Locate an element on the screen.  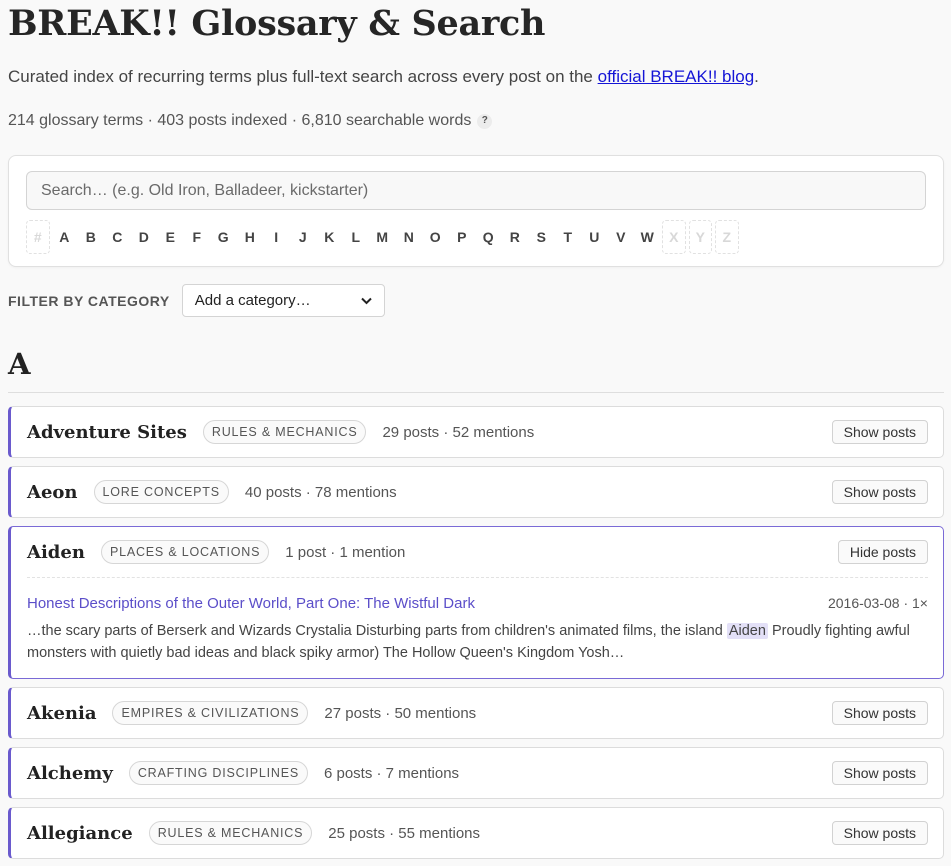
search-card: #ABCDEFGHIJKLMNOPQRSTUVWXYZ is located at coordinates (476, 211).